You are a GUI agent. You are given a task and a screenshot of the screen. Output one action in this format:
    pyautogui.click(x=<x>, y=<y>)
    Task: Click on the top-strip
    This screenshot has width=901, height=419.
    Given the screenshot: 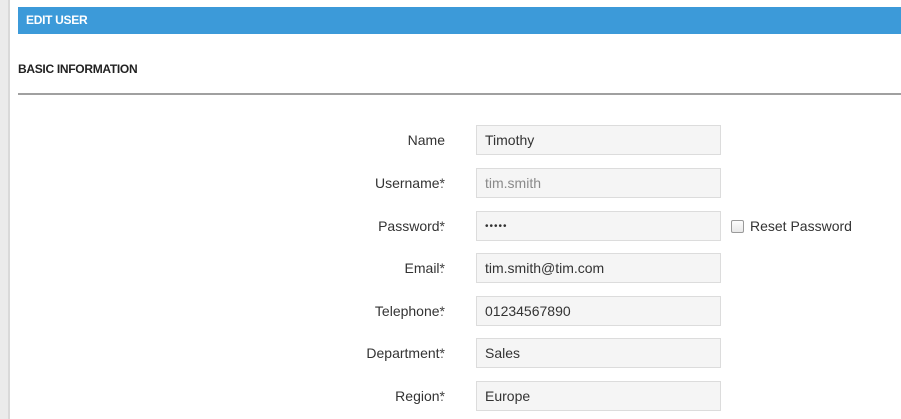 What is the action you would take?
    pyautogui.click(x=455, y=3)
    